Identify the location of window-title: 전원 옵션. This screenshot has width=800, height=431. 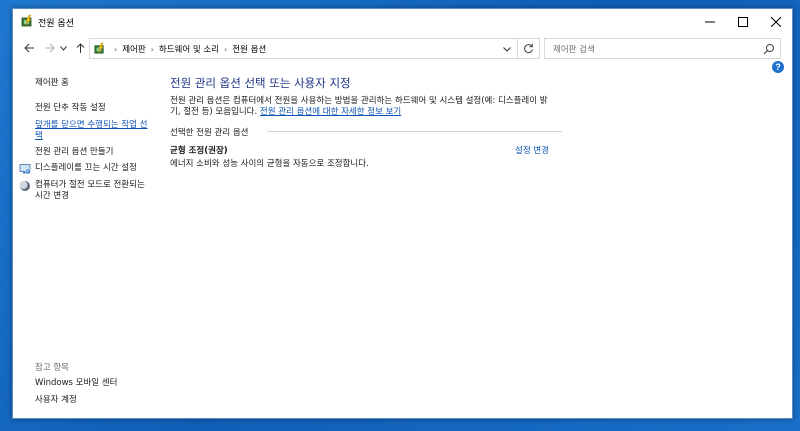
(56, 24).